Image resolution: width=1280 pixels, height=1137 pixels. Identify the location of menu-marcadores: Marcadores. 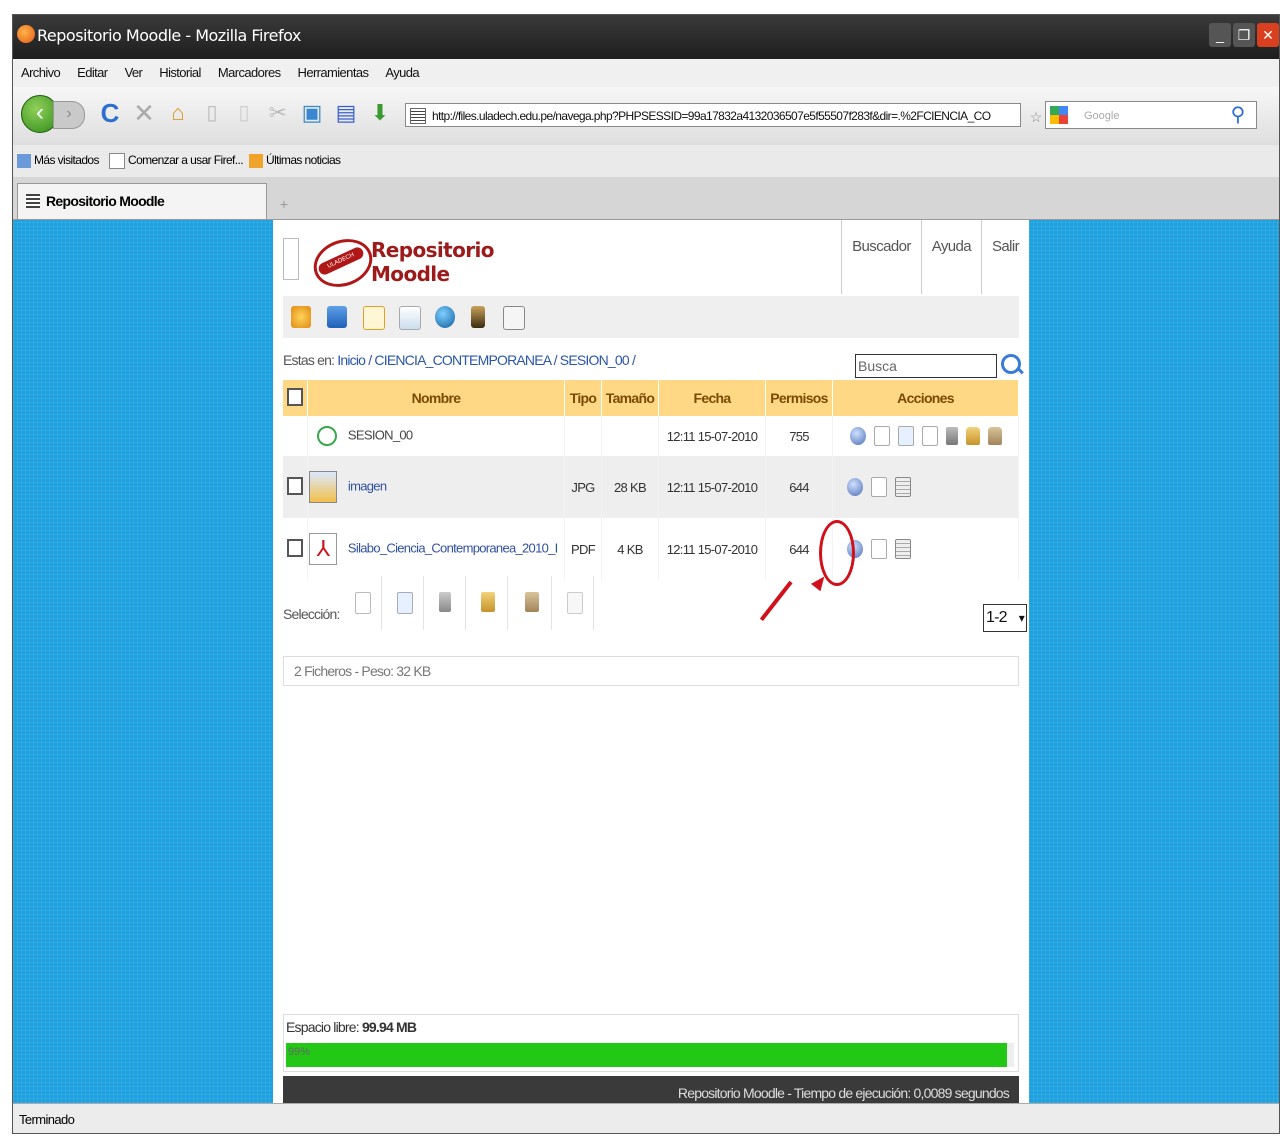
(248, 69).